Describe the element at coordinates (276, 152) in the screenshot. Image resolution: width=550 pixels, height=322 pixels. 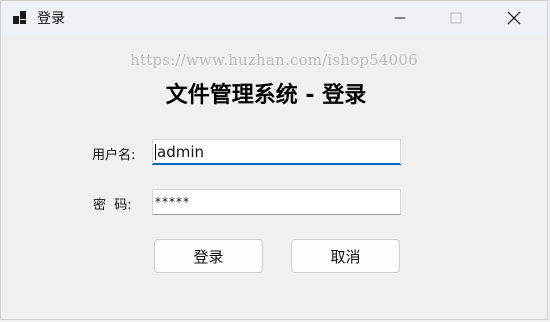
I see `username-input: admin` at that location.